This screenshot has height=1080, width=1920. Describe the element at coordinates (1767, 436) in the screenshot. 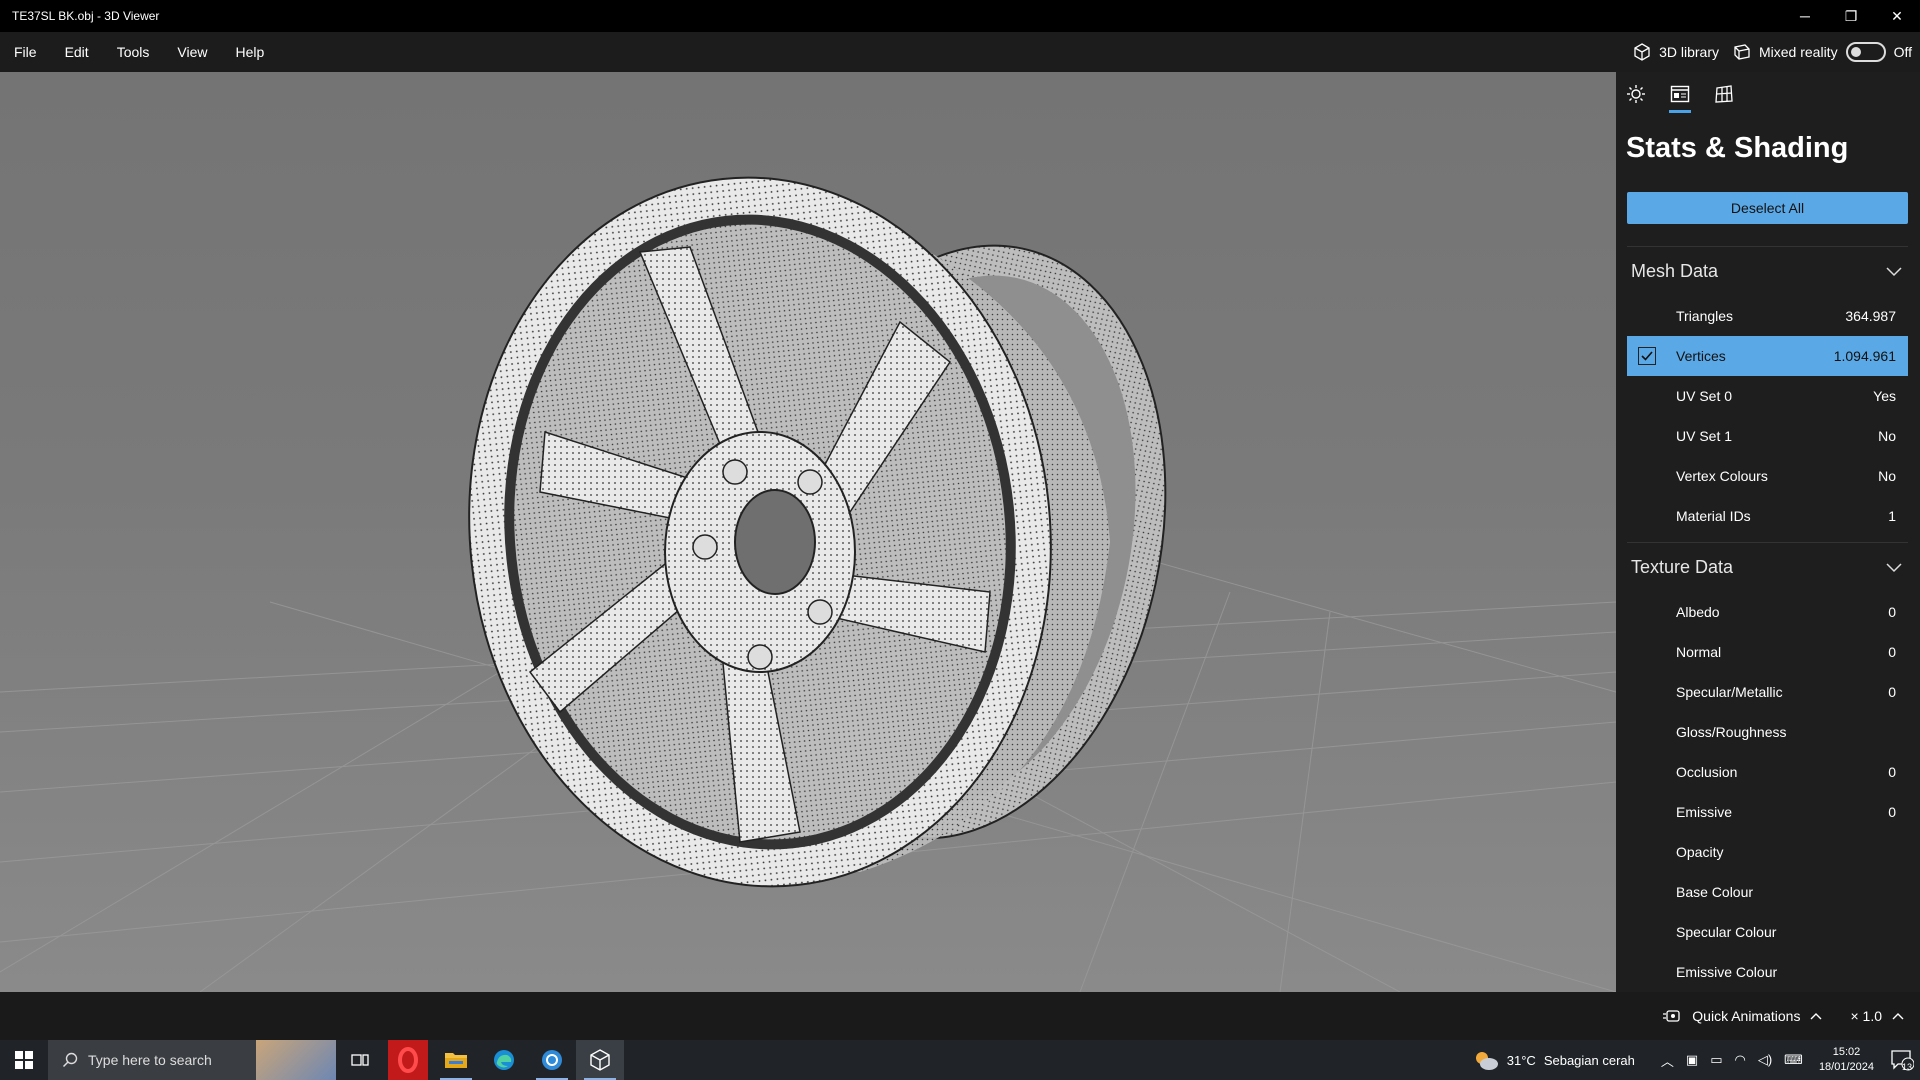

I see `stat-row-uv-set-1: UV Set 1 No` at that location.